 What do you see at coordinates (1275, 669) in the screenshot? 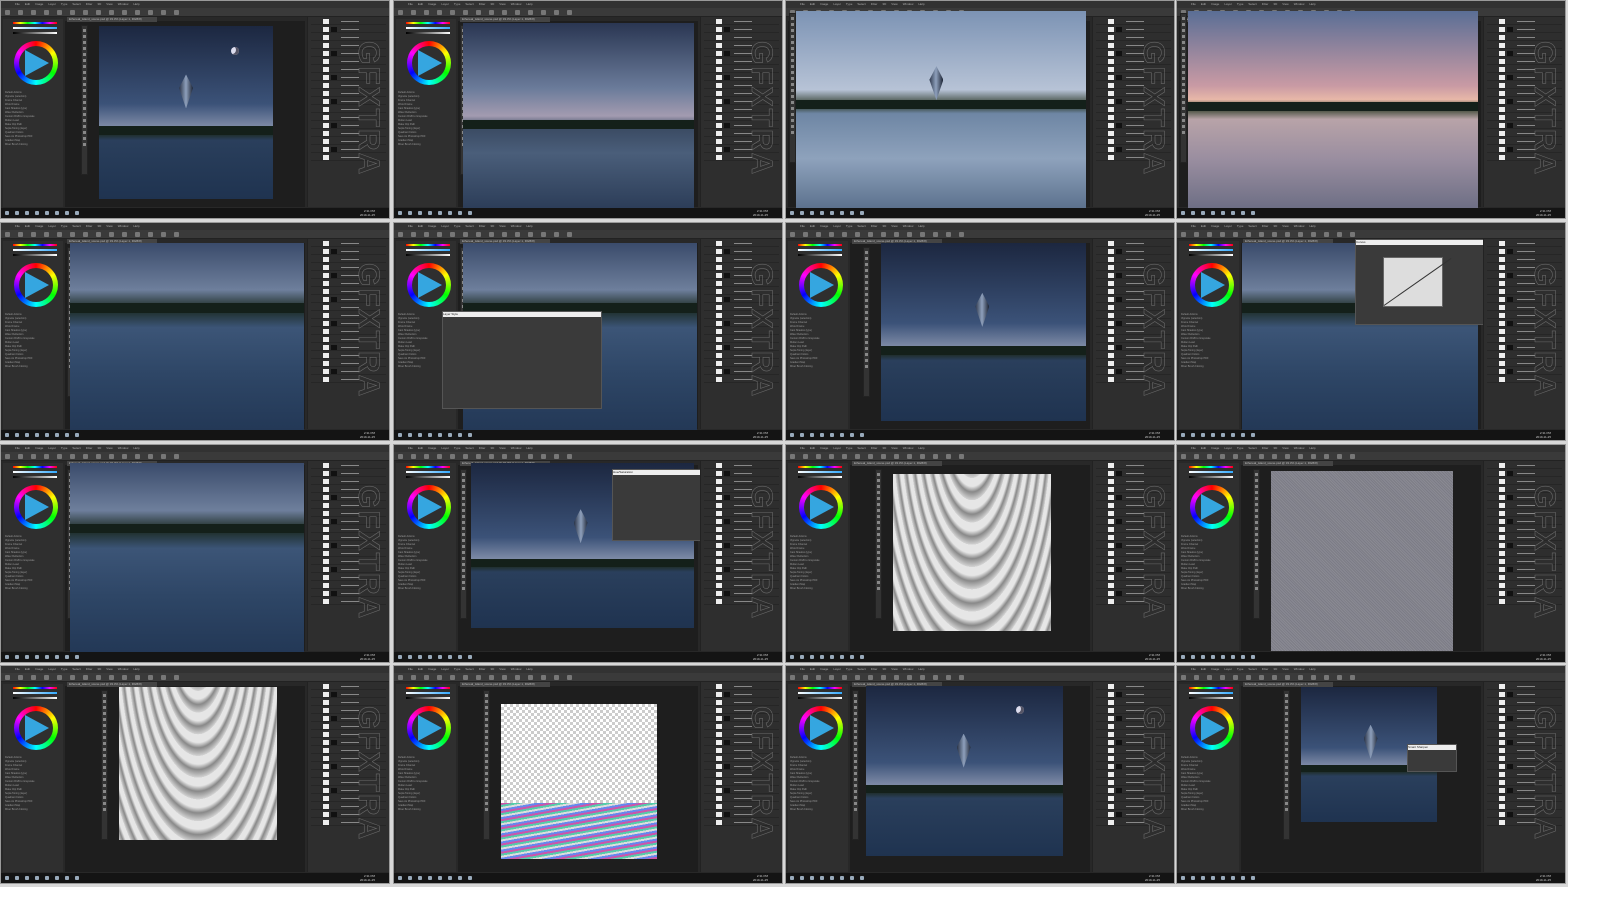
I see `menu-3d: 3D` at bounding box center [1275, 669].